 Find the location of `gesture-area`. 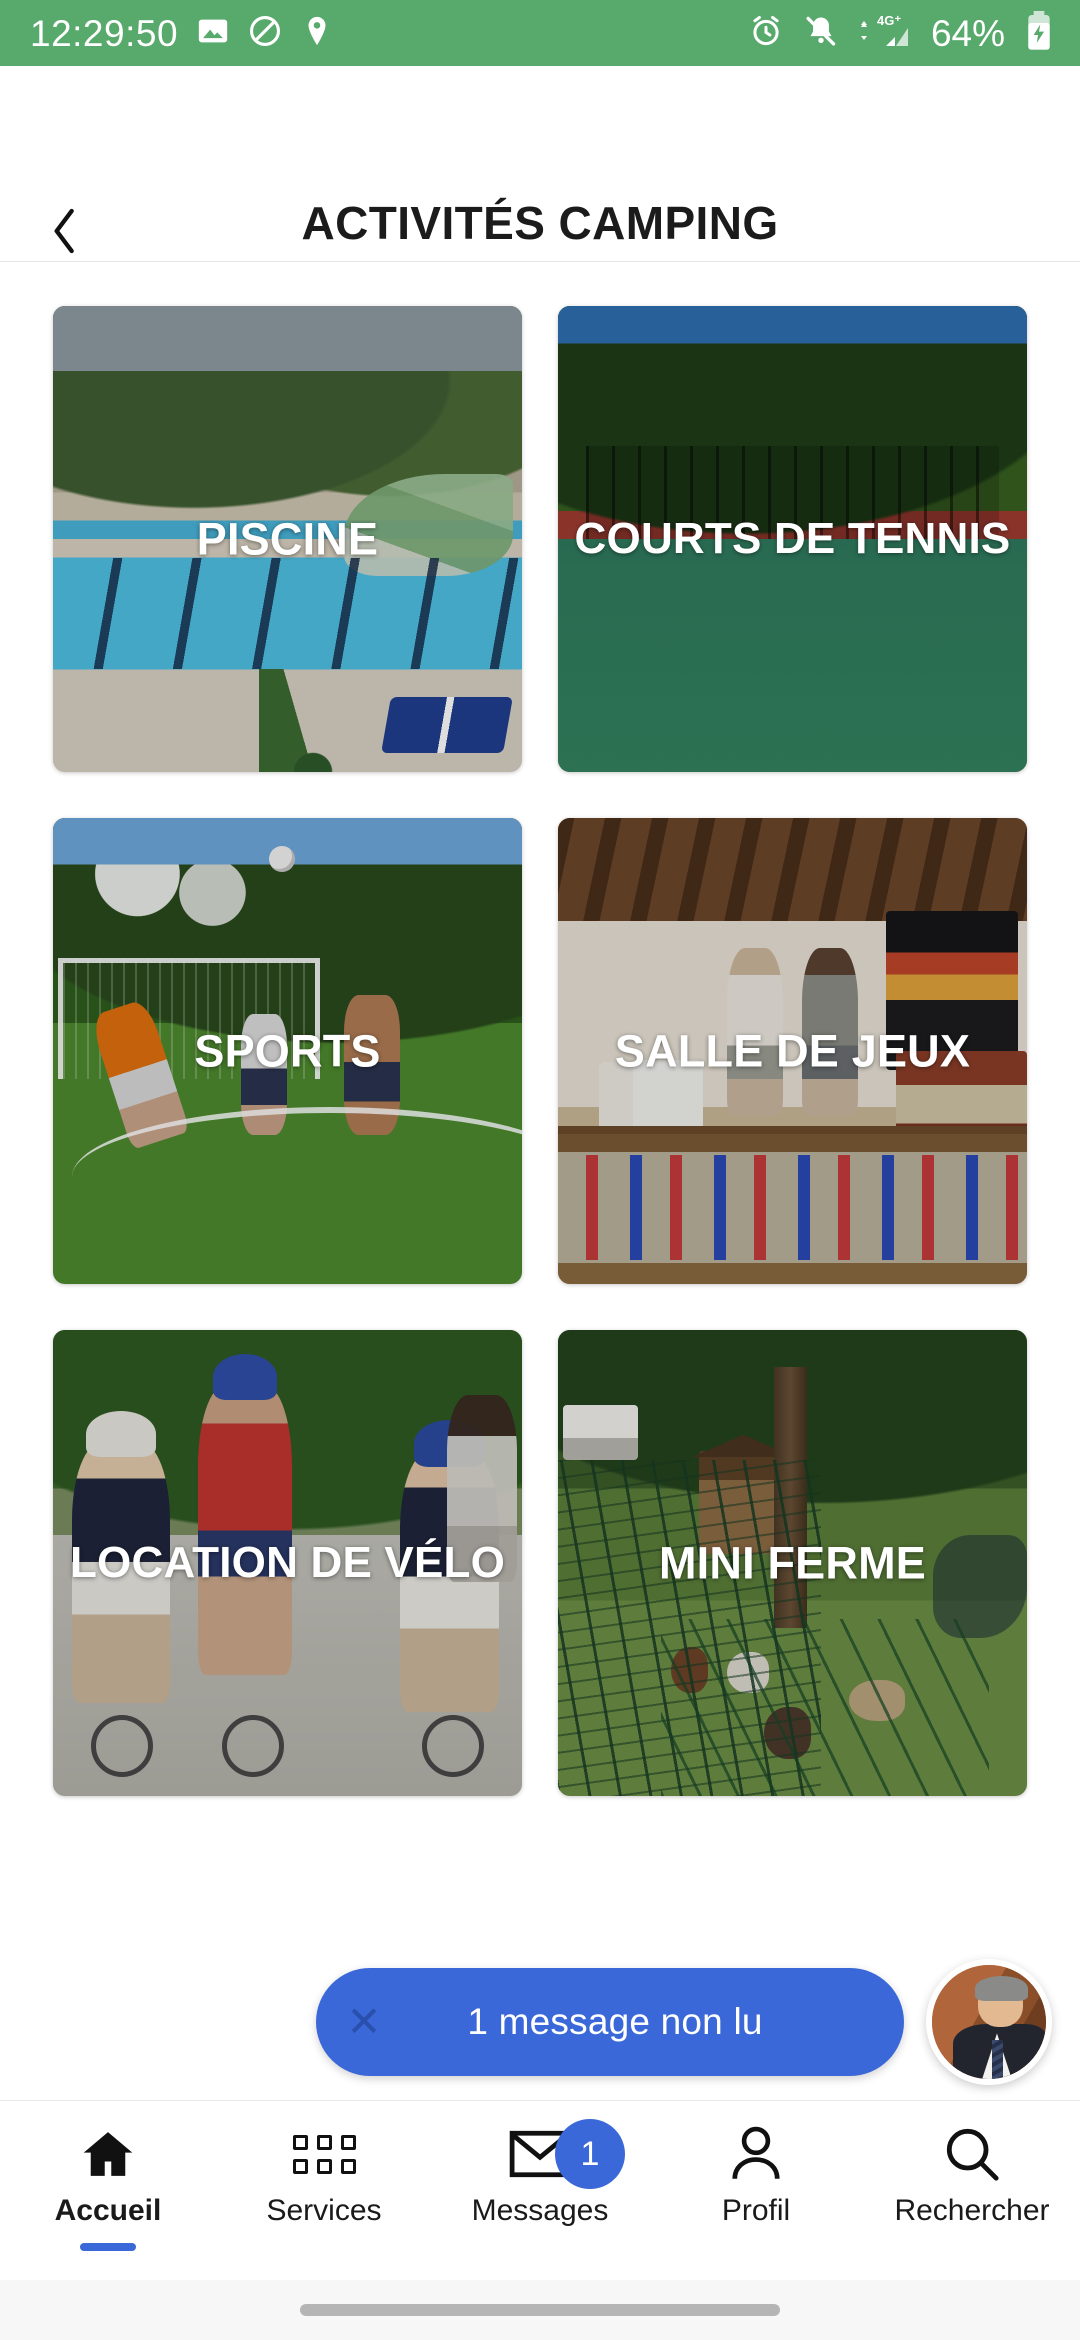

gesture-area is located at coordinates (540, 2310).